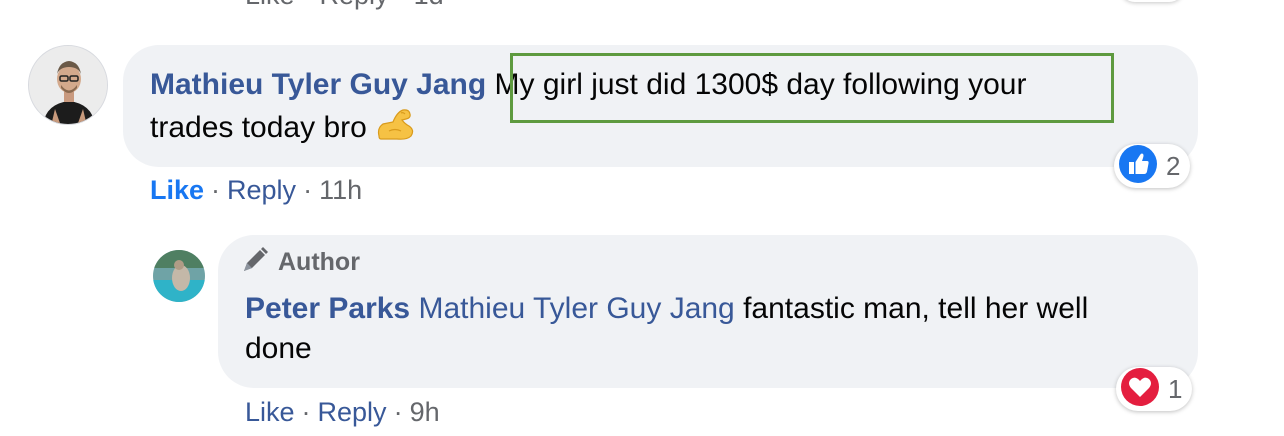 This screenshot has height=436, width=1284. I want to click on thumbs-up-icon, so click(1138, 166).